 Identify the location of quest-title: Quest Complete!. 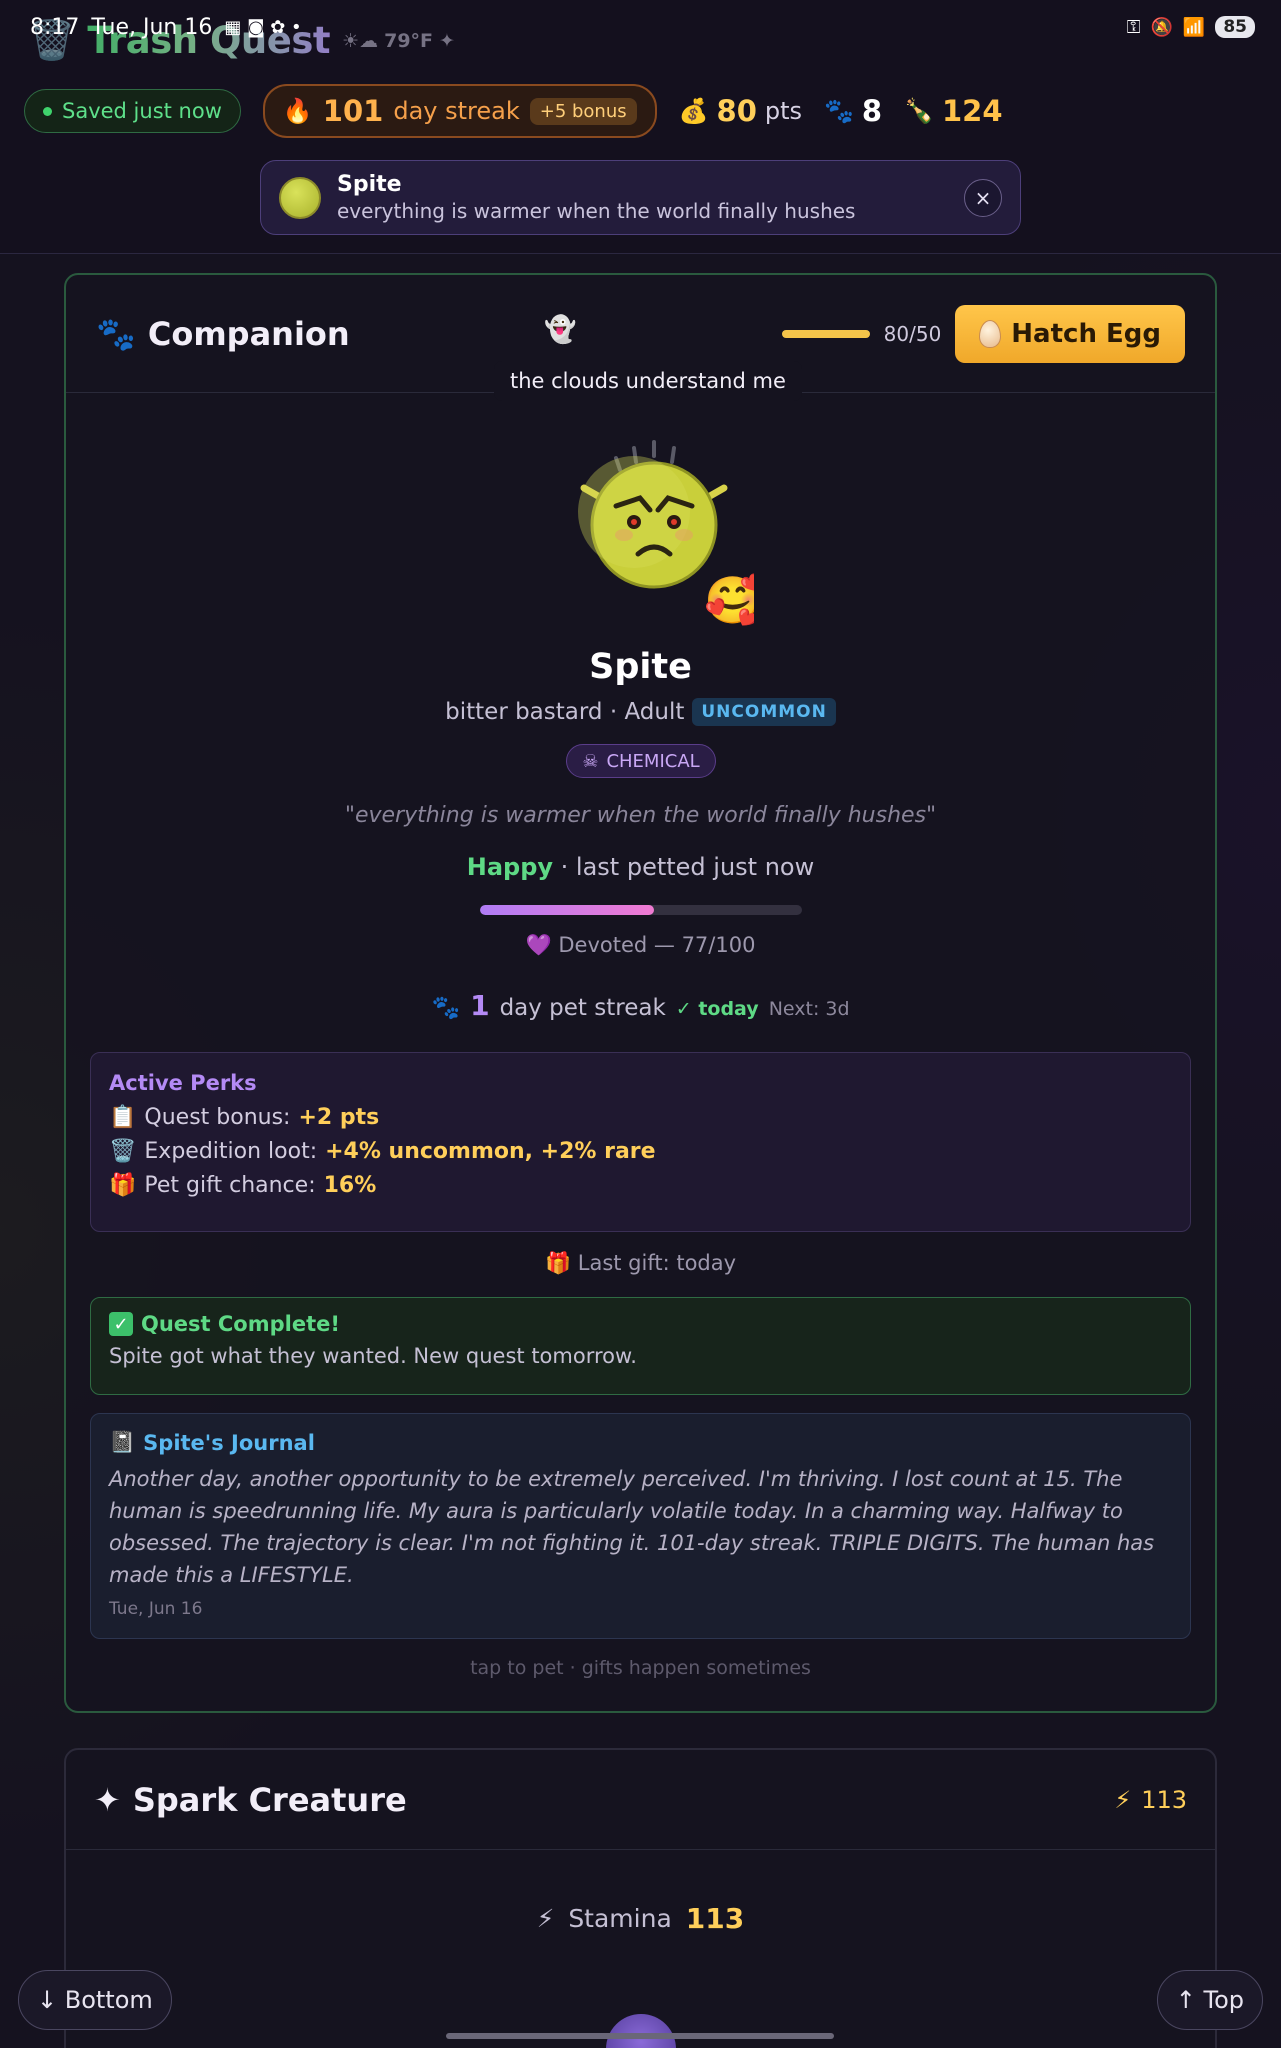
(240, 1324).